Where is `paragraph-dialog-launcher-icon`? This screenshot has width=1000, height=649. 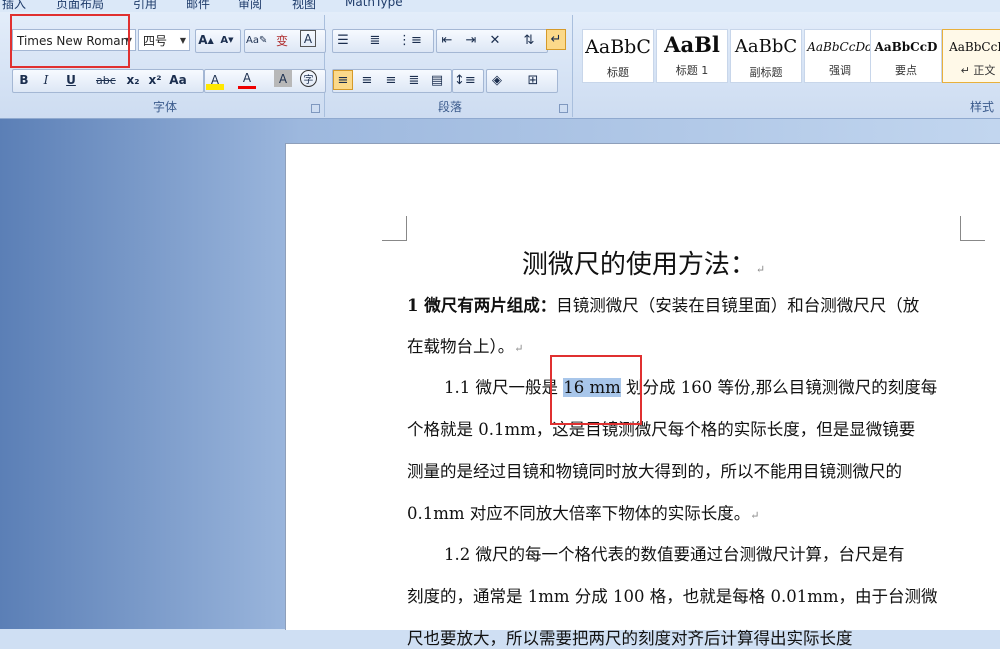 paragraph-dialog-launcher-icon is located at coordinates (563, 108).